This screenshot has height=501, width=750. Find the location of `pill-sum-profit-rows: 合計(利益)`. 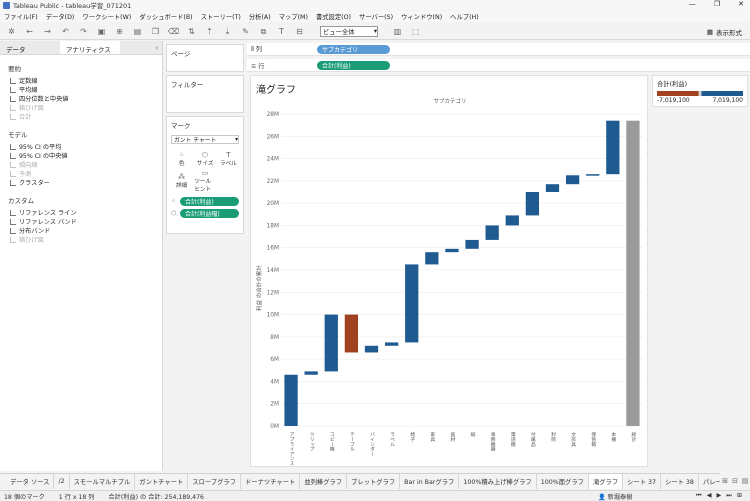

pill-sum-profit-rows: 合計(利益) is located at coordinates (353, 65).